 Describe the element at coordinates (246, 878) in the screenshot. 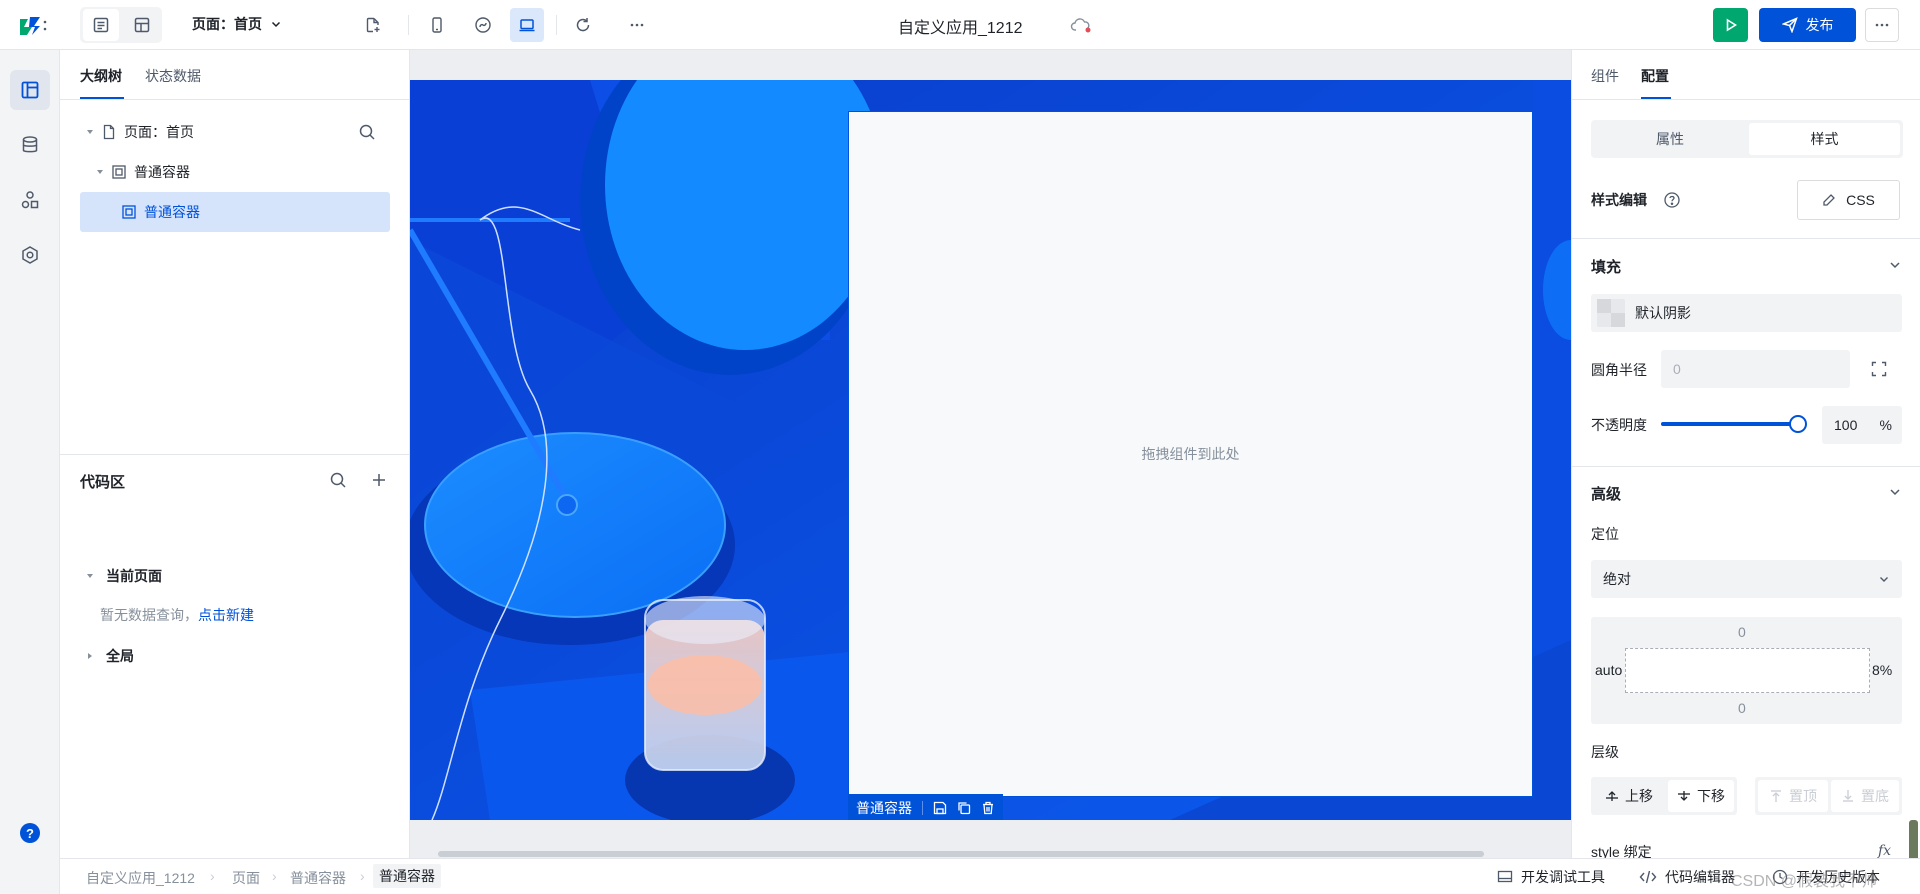

I see `breadcrumb-item: 页面` at that location.